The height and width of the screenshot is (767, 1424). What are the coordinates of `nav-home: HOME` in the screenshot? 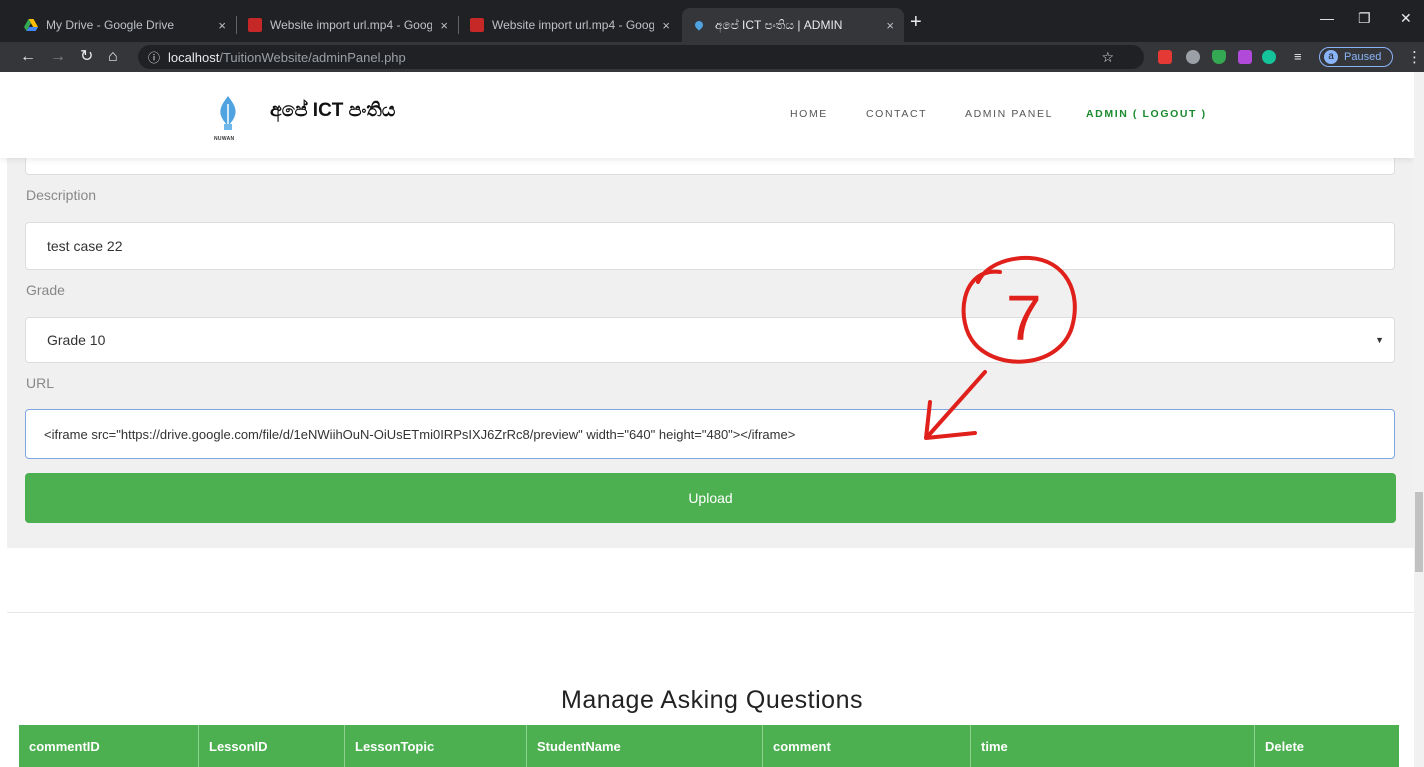 It's located at (809, 114).